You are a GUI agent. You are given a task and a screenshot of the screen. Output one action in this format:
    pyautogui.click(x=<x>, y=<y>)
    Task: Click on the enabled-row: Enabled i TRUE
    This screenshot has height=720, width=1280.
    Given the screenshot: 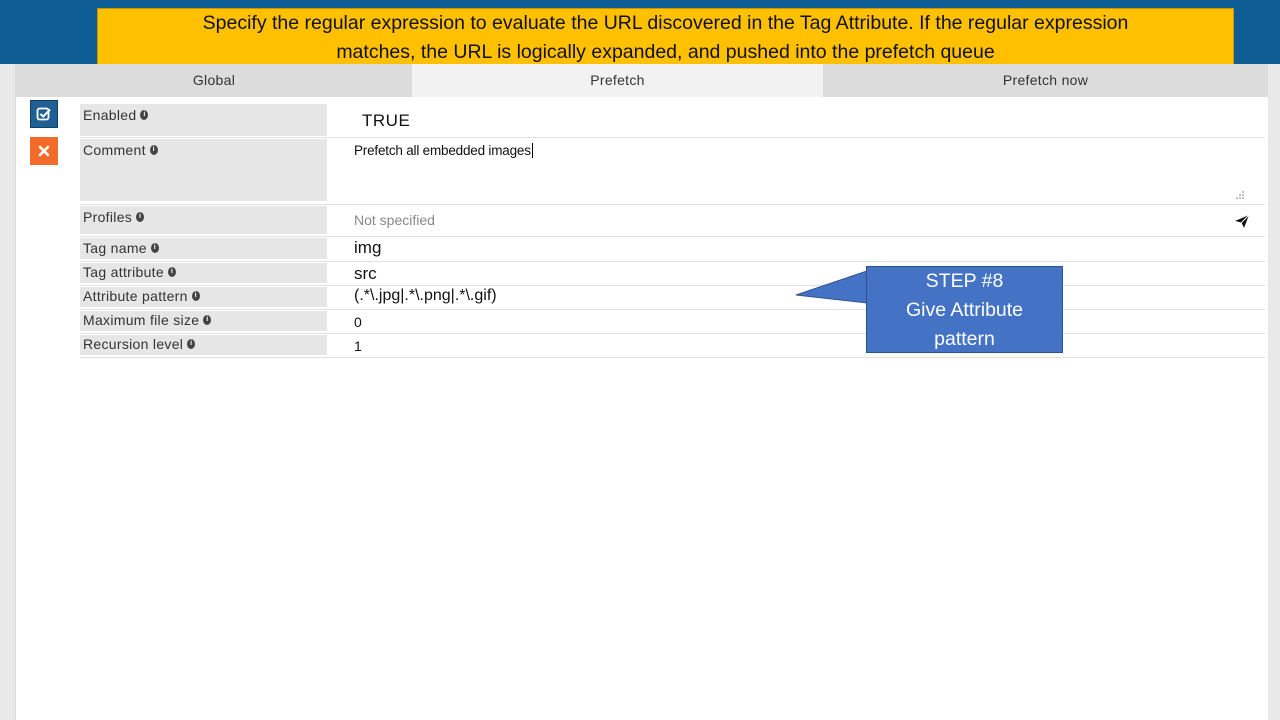 What is the action you would take?
    pyautogui.click(x=672, y=120)
    